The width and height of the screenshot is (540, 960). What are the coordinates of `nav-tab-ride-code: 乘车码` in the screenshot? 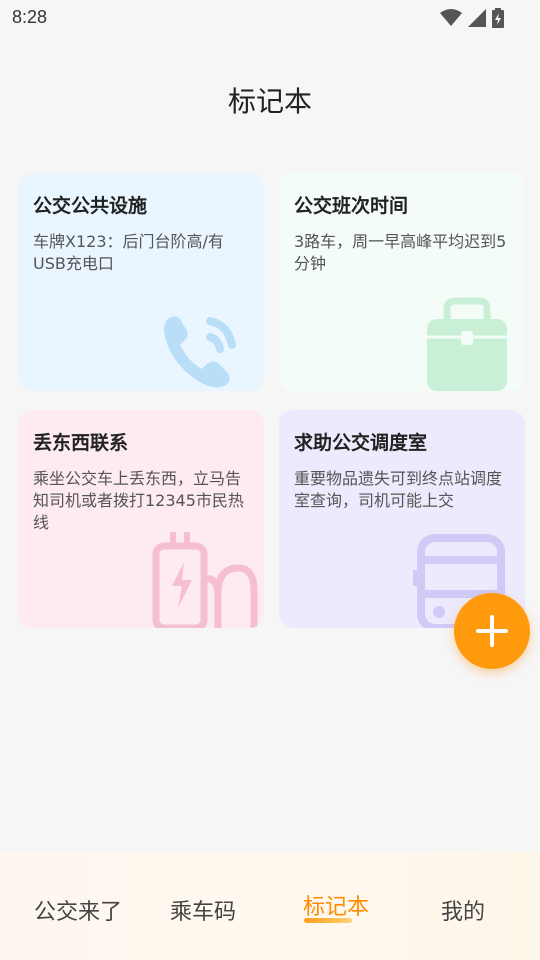 It's located at (203, 910).